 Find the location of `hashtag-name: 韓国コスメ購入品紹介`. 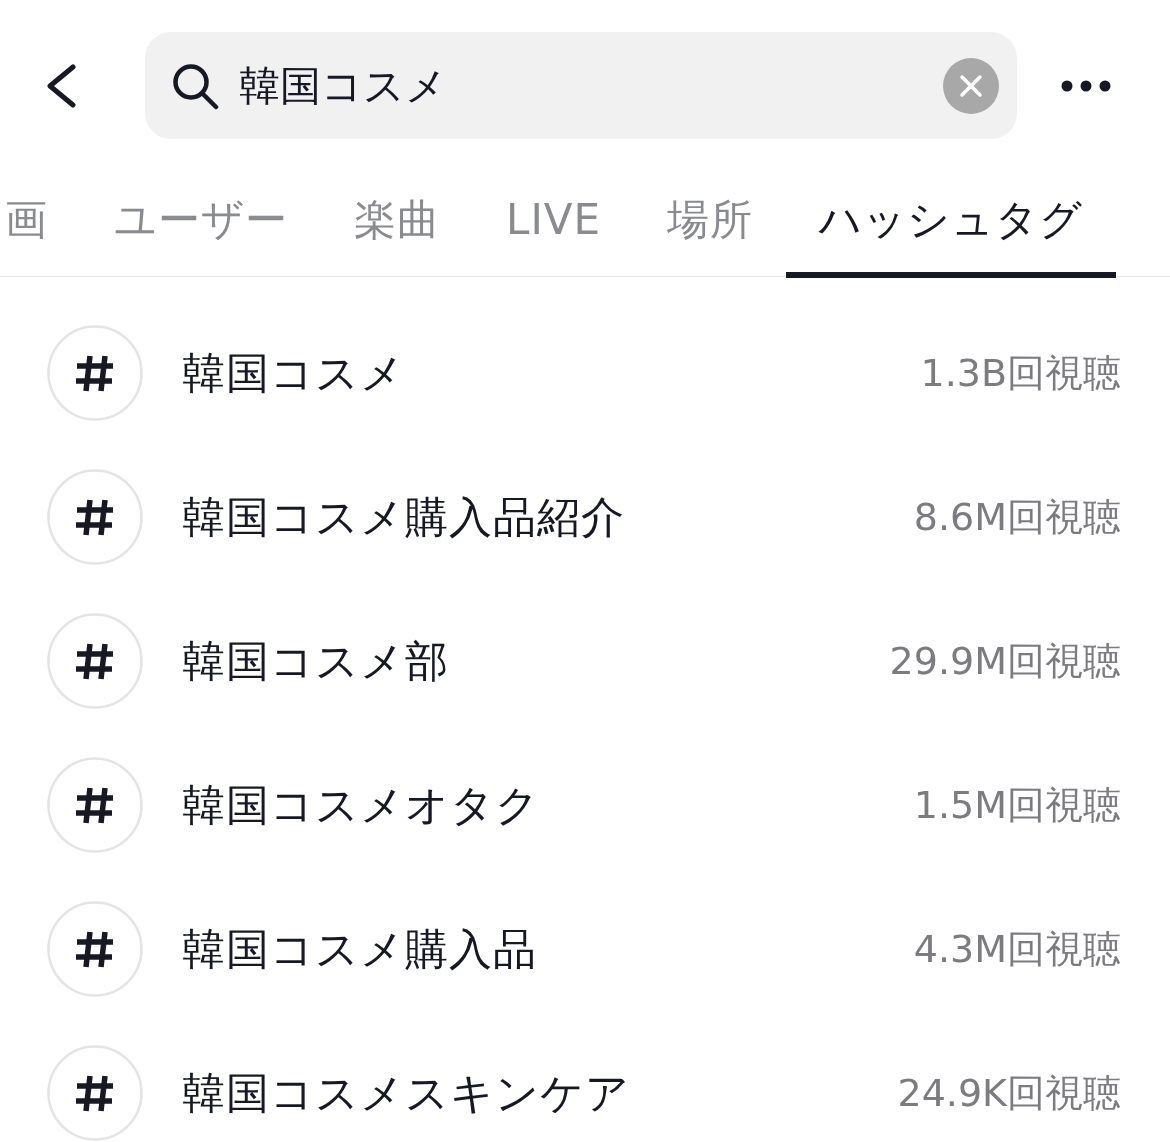

hashtag-name: 韓国コスメ購入品紹介 is located at coordinates (403, 517).